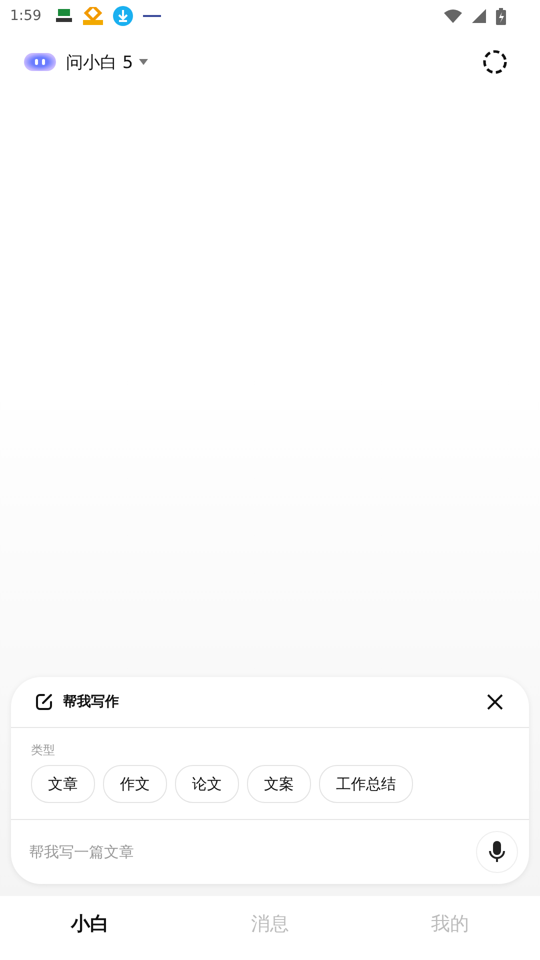 This screenshot has height=960, width=540. I want to click on type-chip: 工作总结, so click(366, 784).